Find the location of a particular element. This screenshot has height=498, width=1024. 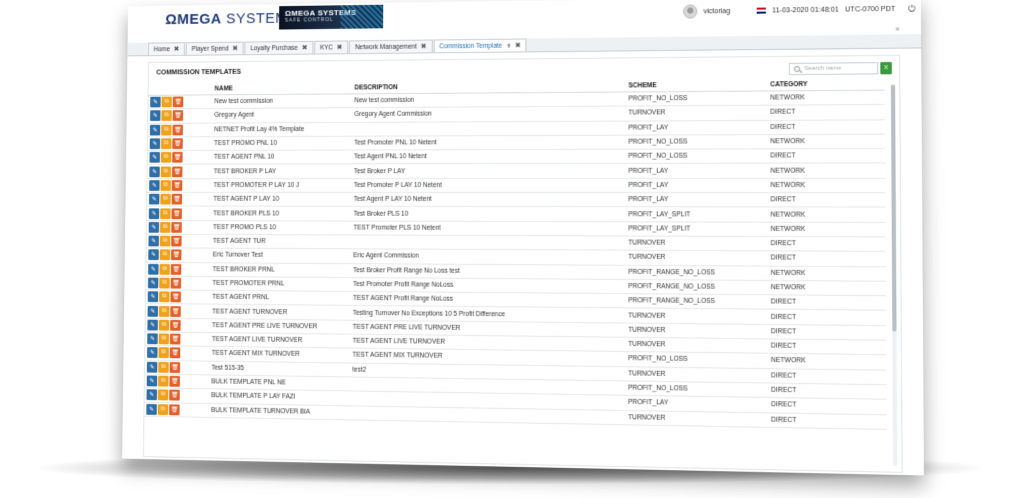

tab-player-spend: Player Spend ✖ is located at coordinates (214, 48).